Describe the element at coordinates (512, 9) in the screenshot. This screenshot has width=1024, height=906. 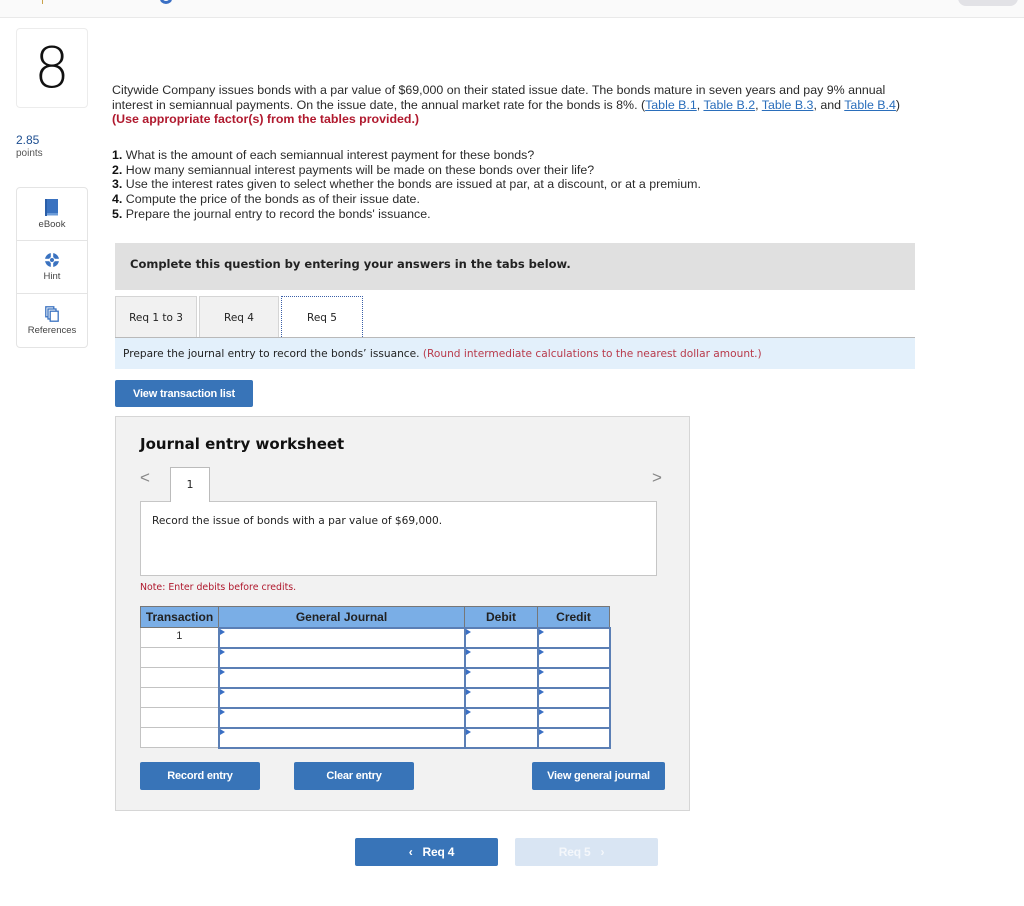
I see `top-bar` at that location.